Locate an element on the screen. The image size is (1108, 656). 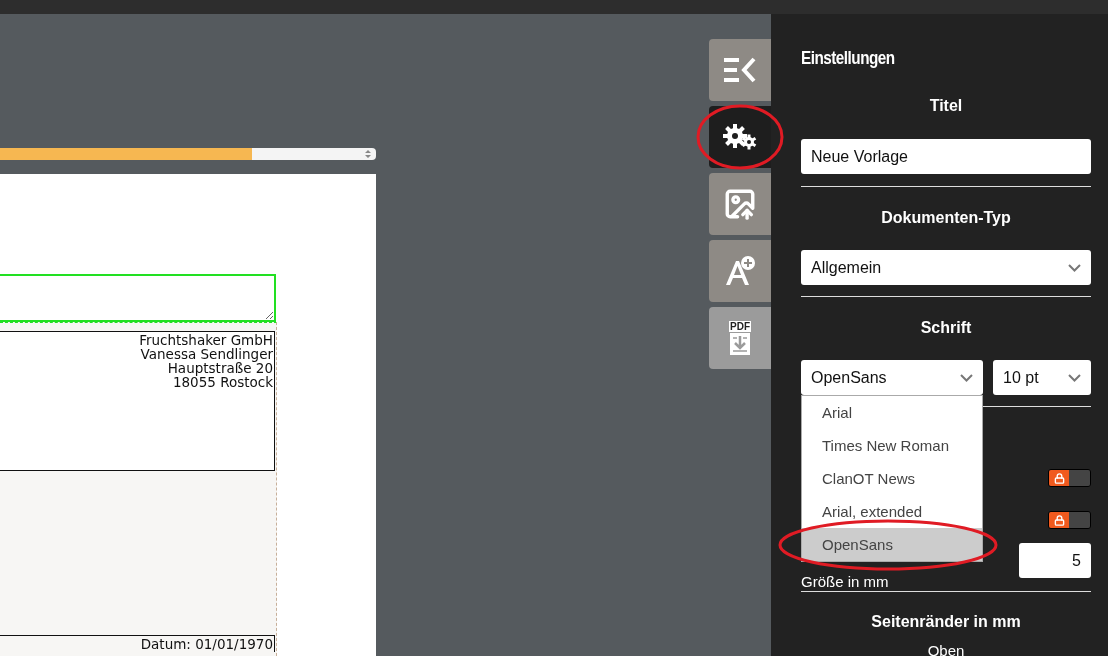
image-upload-icon is located at coordinates (740, 204).